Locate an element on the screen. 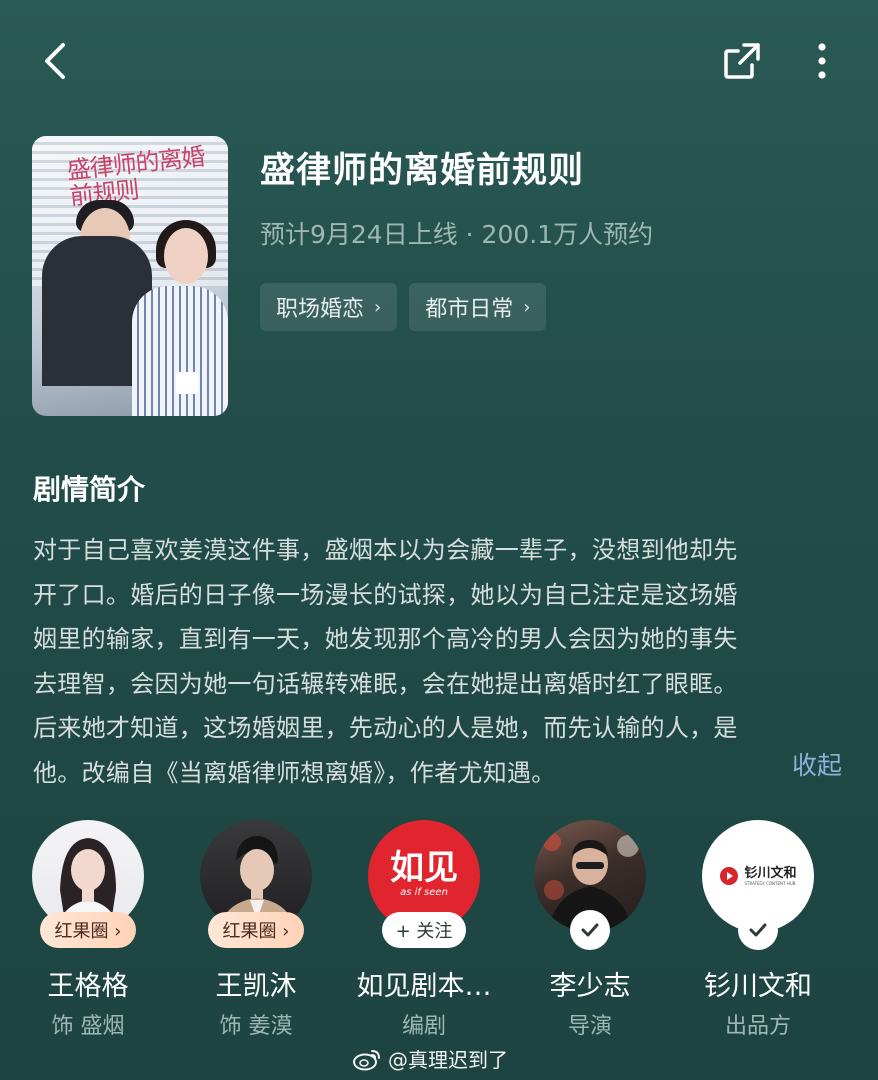 This screenshot has width=878, height=1080. share-button is located at coordinates (742, 61).